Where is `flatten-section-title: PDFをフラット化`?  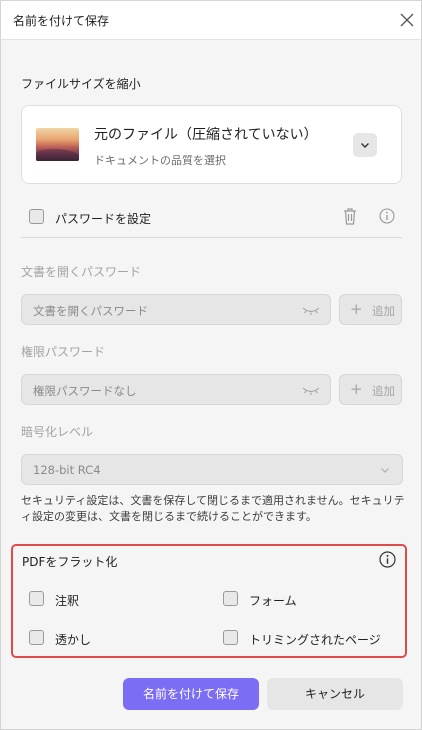
flatten-section-title: PDFをフラット化 is located at coordinates (70, 562).